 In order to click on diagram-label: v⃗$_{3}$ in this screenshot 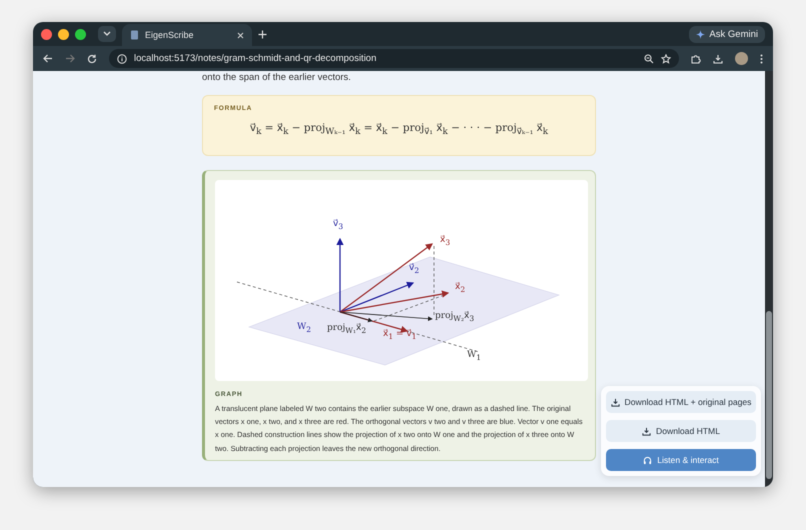, I will do `click(338, 225)`.